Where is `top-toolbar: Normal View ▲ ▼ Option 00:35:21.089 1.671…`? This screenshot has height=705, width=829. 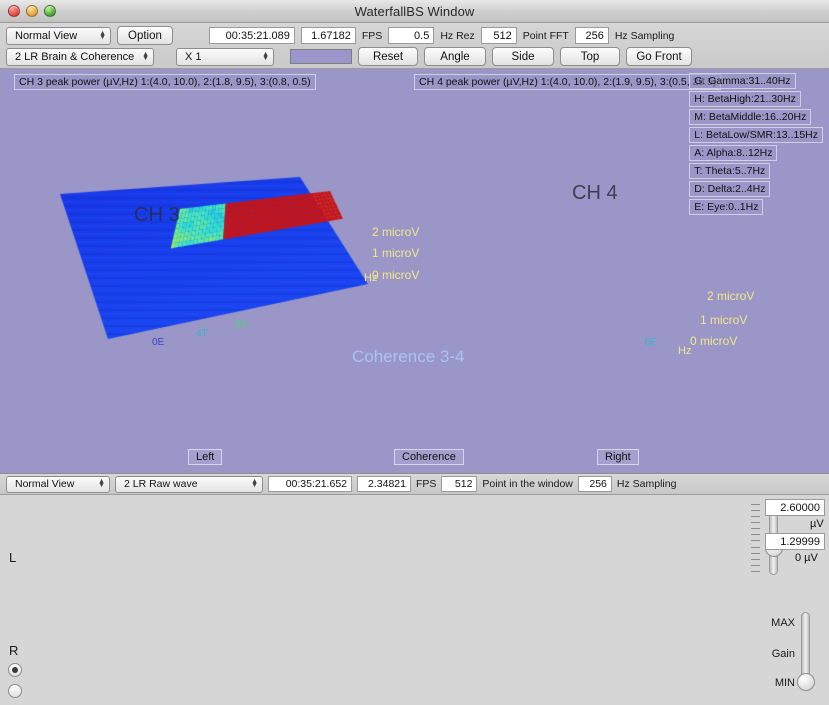 top-toolbar: Normal View ▲ ▼ Option 00:35:21.089 1.671… is located at coordinates (414, 46).